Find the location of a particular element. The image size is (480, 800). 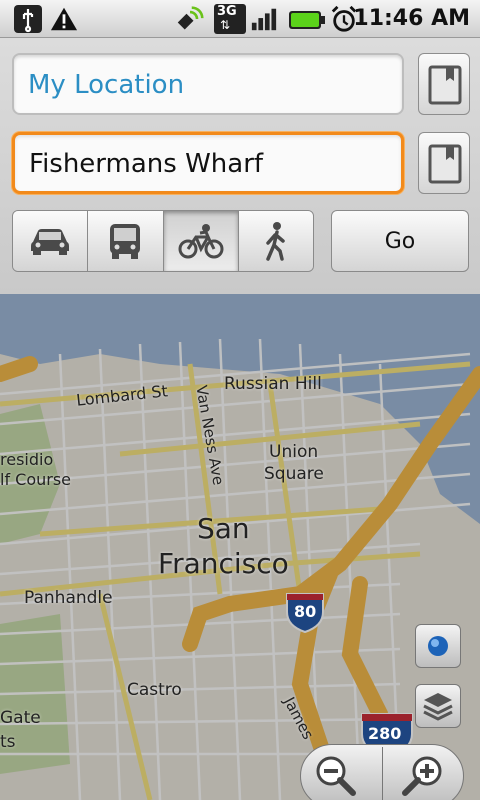

status-bar: 3G ⇅ 11:46 AM is located at coordinates (240, 19).